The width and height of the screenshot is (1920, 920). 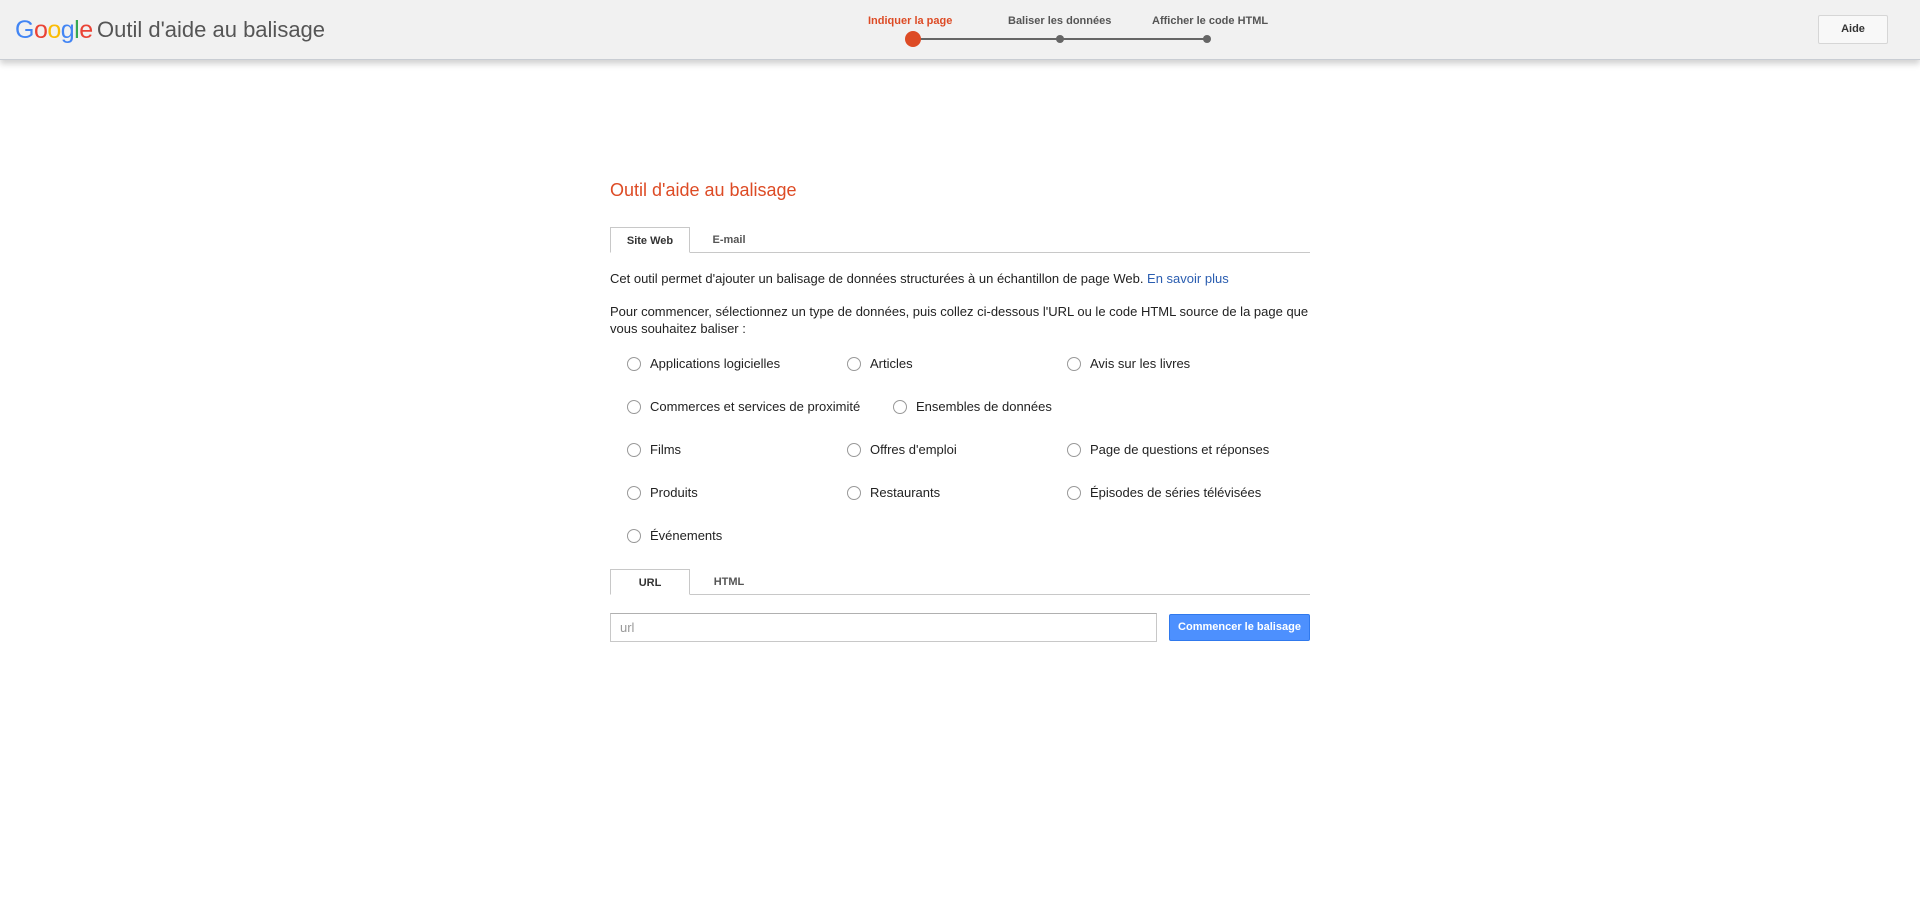 I want to click on radio-option-software-apps: Applications logicielles, so click(x=703, y=363).